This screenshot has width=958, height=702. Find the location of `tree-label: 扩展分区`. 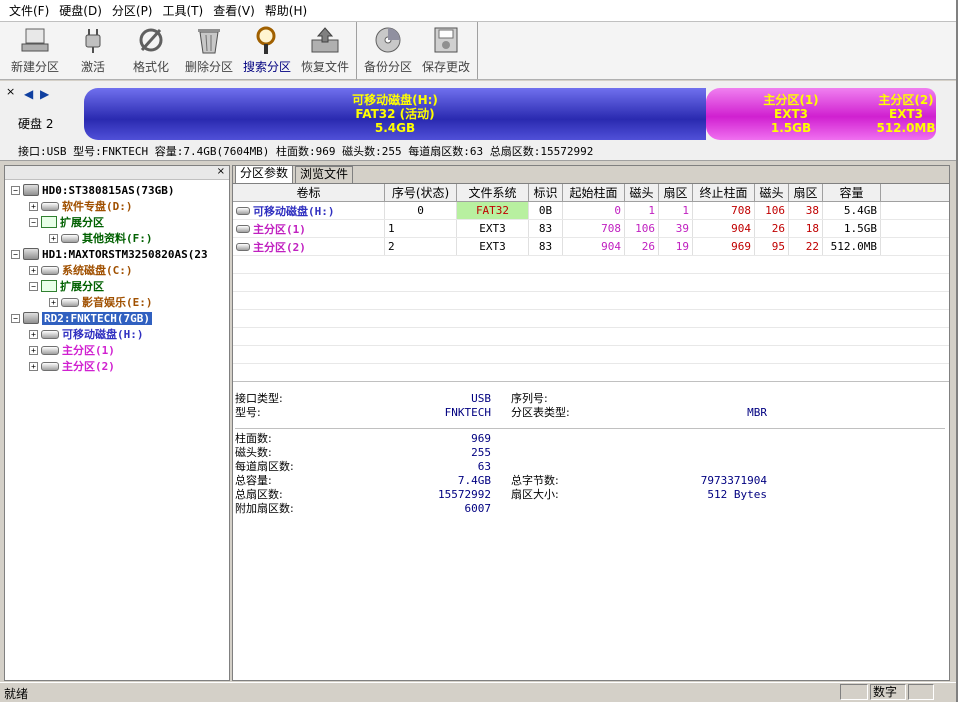

tree-label: 扩展分区 is located at coordinates (82, 222).